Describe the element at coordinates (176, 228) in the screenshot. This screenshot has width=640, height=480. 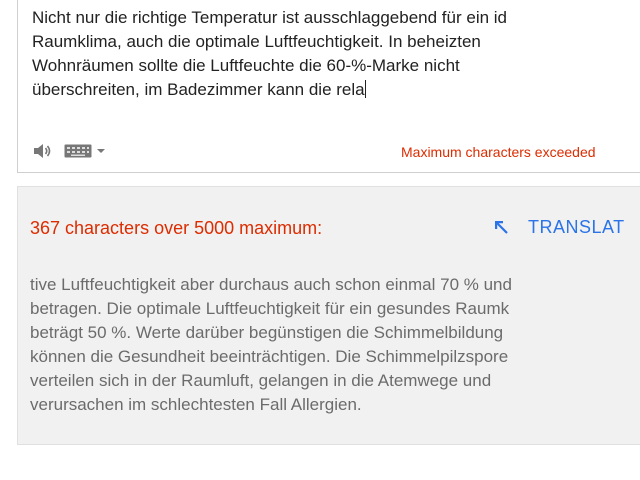
I see `characters-over-limit-message: 367 characters over 5000 maximum:` at that location.